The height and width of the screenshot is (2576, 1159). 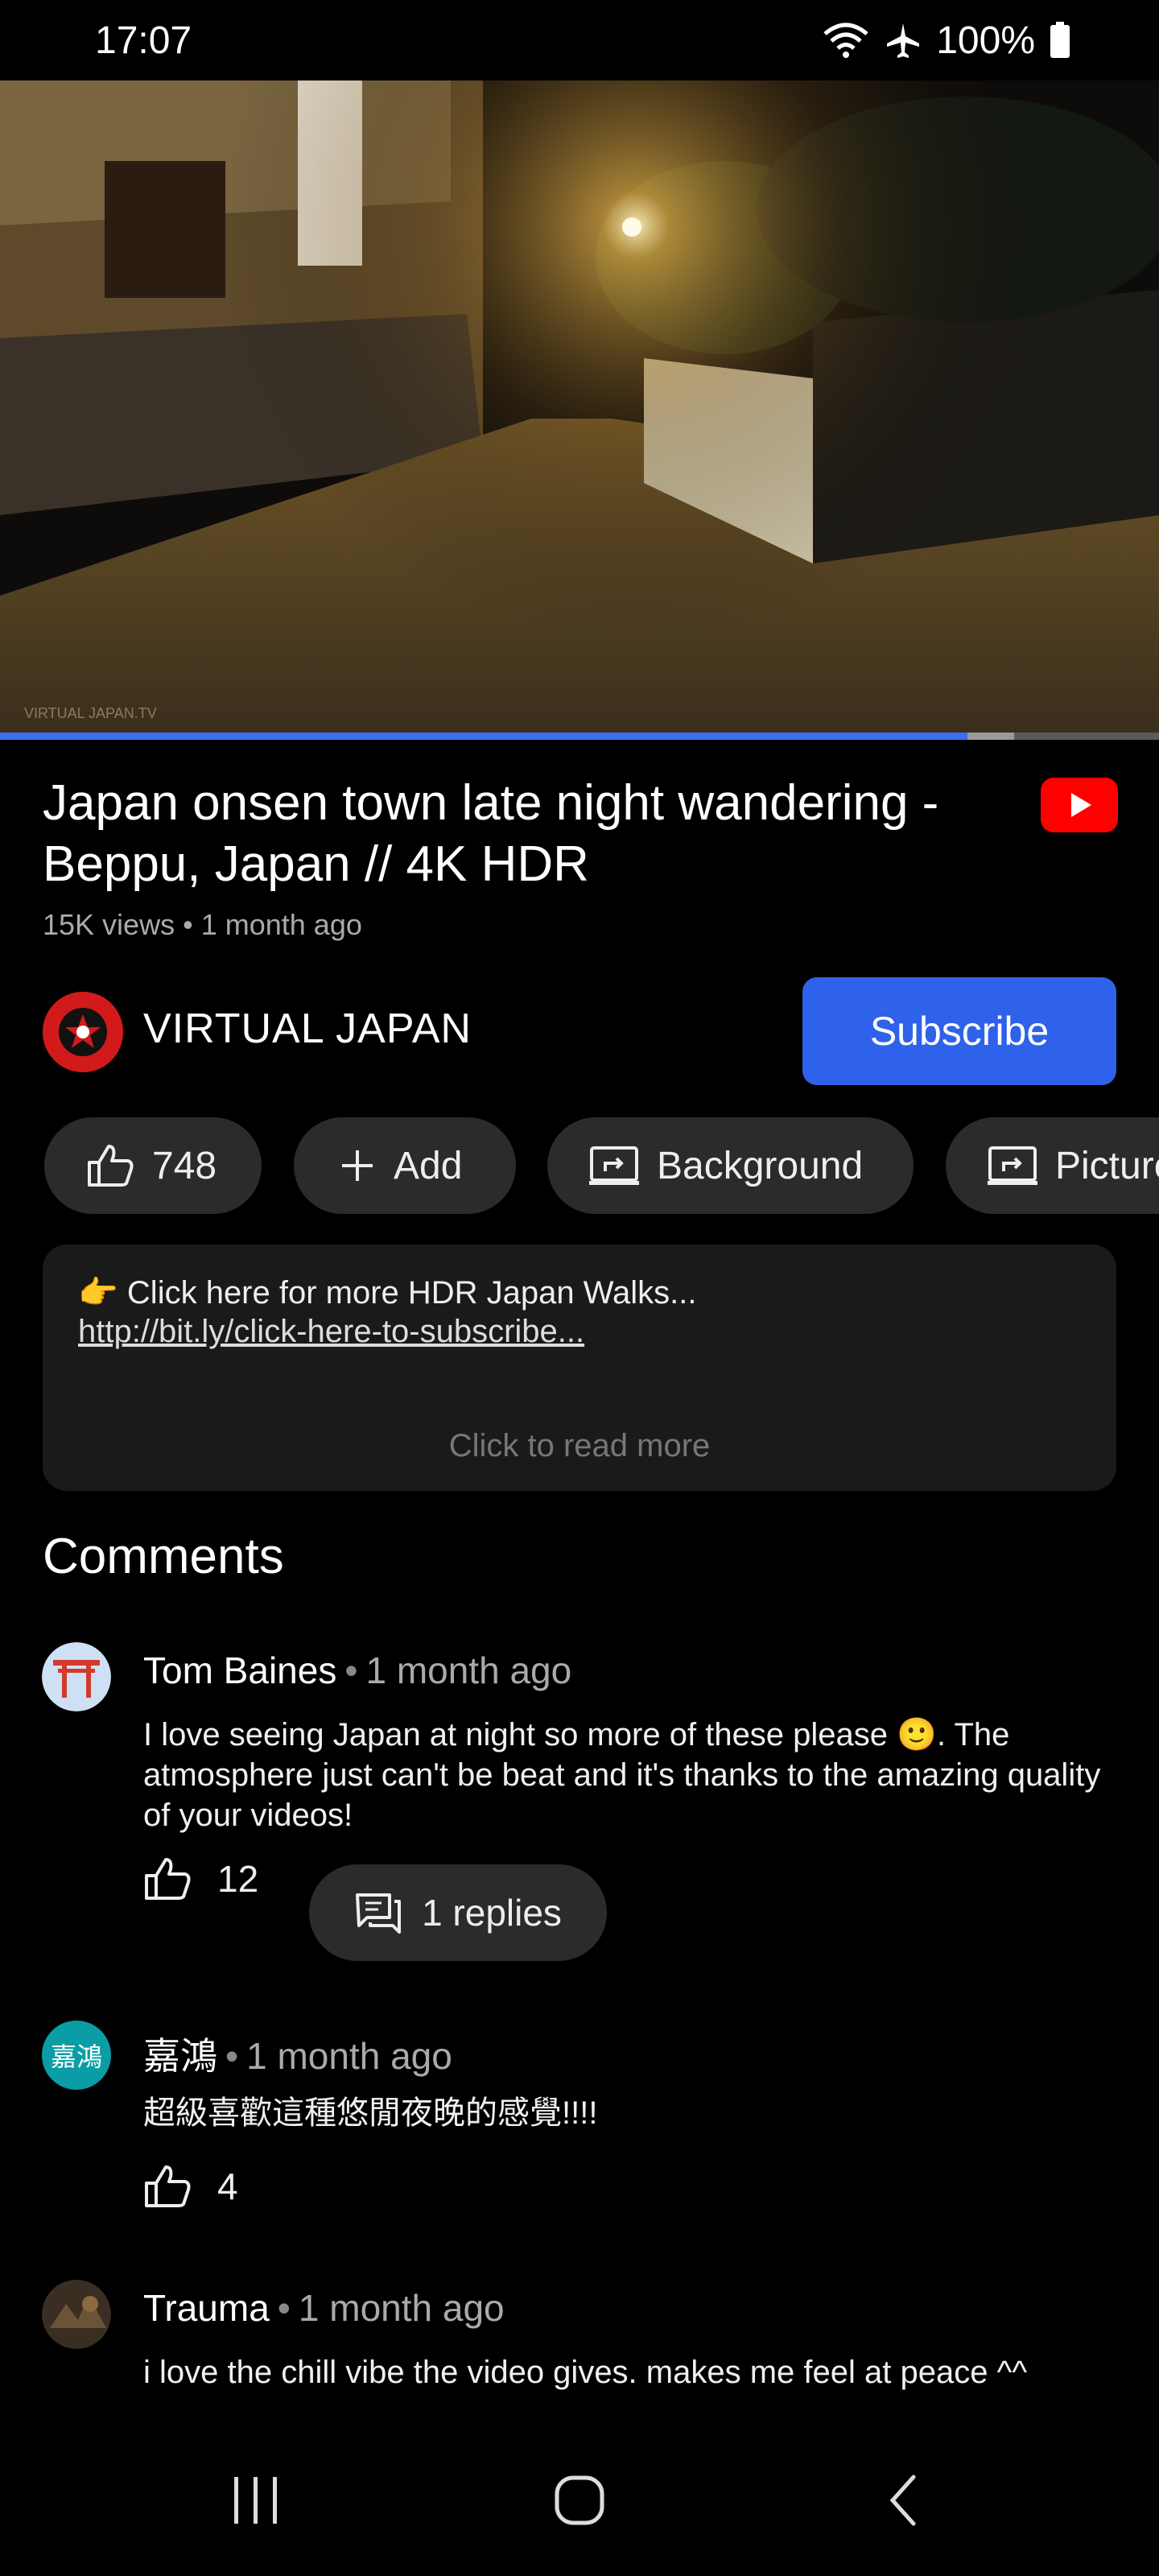 I want to click on comment-author: 嘉鴻, so click(x=180, y=2056).